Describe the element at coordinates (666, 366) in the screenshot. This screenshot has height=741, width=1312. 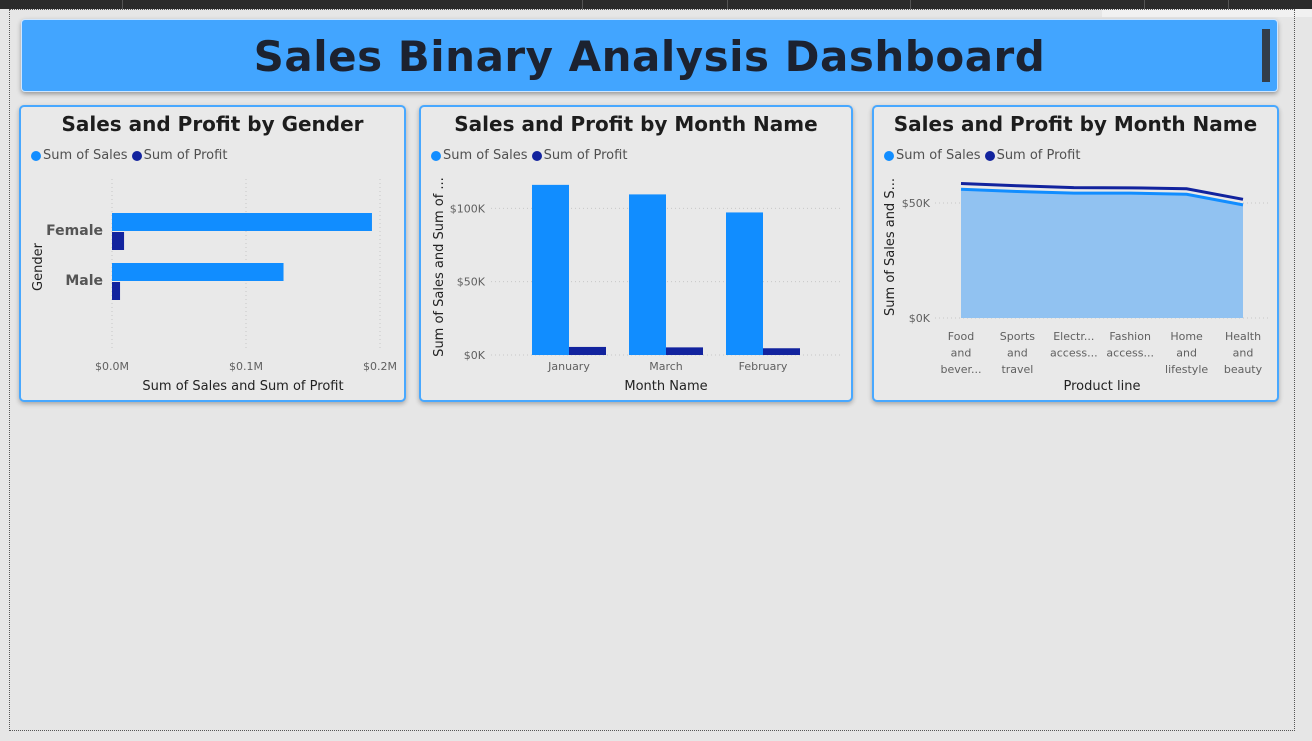
I see `x-tick-label: March` at that location.